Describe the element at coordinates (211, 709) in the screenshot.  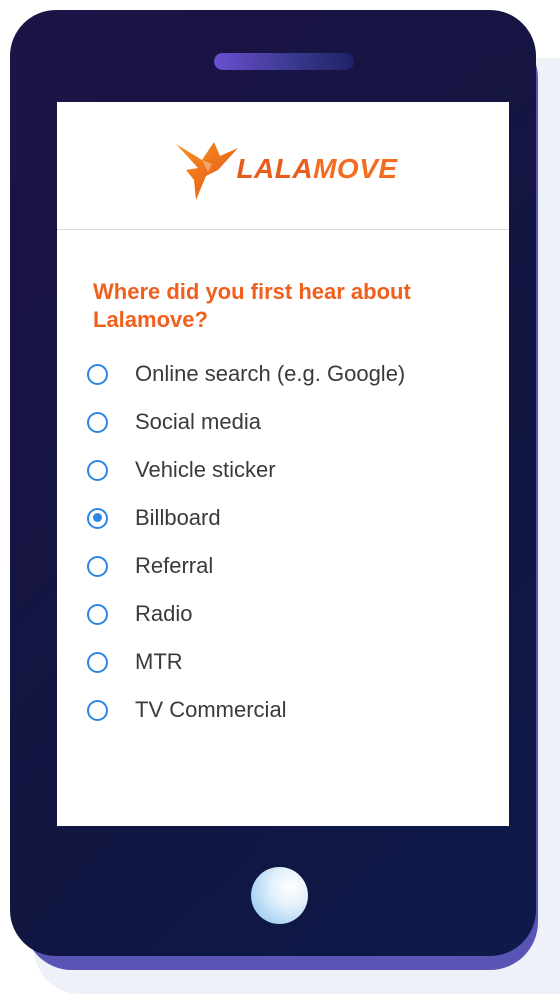
I see `option-label: TV Commercial` at that location.